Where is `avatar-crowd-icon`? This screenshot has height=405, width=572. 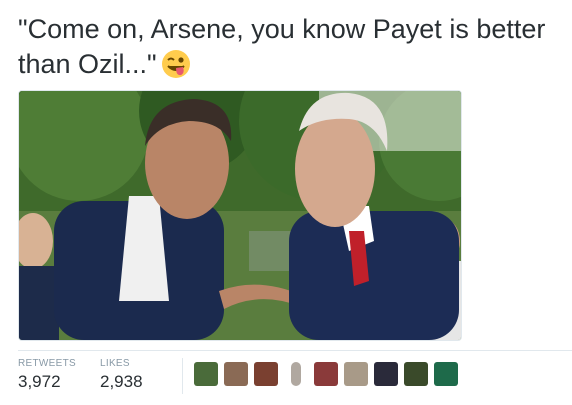
avatar-crowd-icon is located at coordinates (416, 374).